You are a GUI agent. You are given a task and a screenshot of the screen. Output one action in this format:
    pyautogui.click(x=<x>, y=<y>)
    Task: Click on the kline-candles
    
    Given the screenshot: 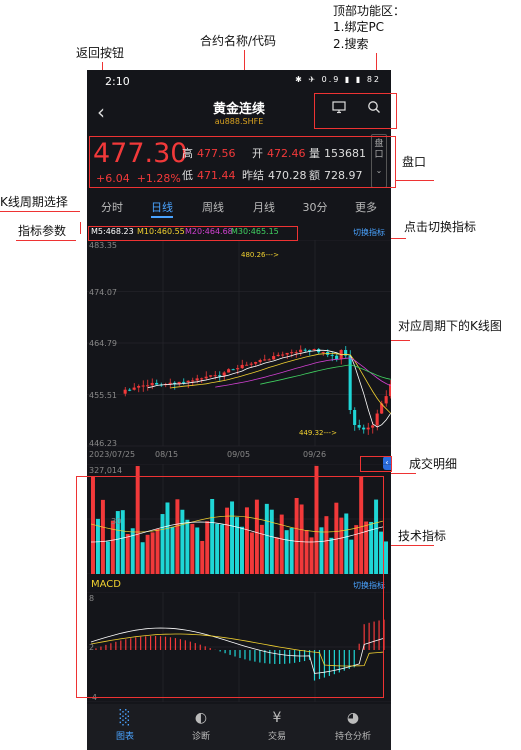 What is the action you would take?
    pyautogui.click(x=257, y=390)
    